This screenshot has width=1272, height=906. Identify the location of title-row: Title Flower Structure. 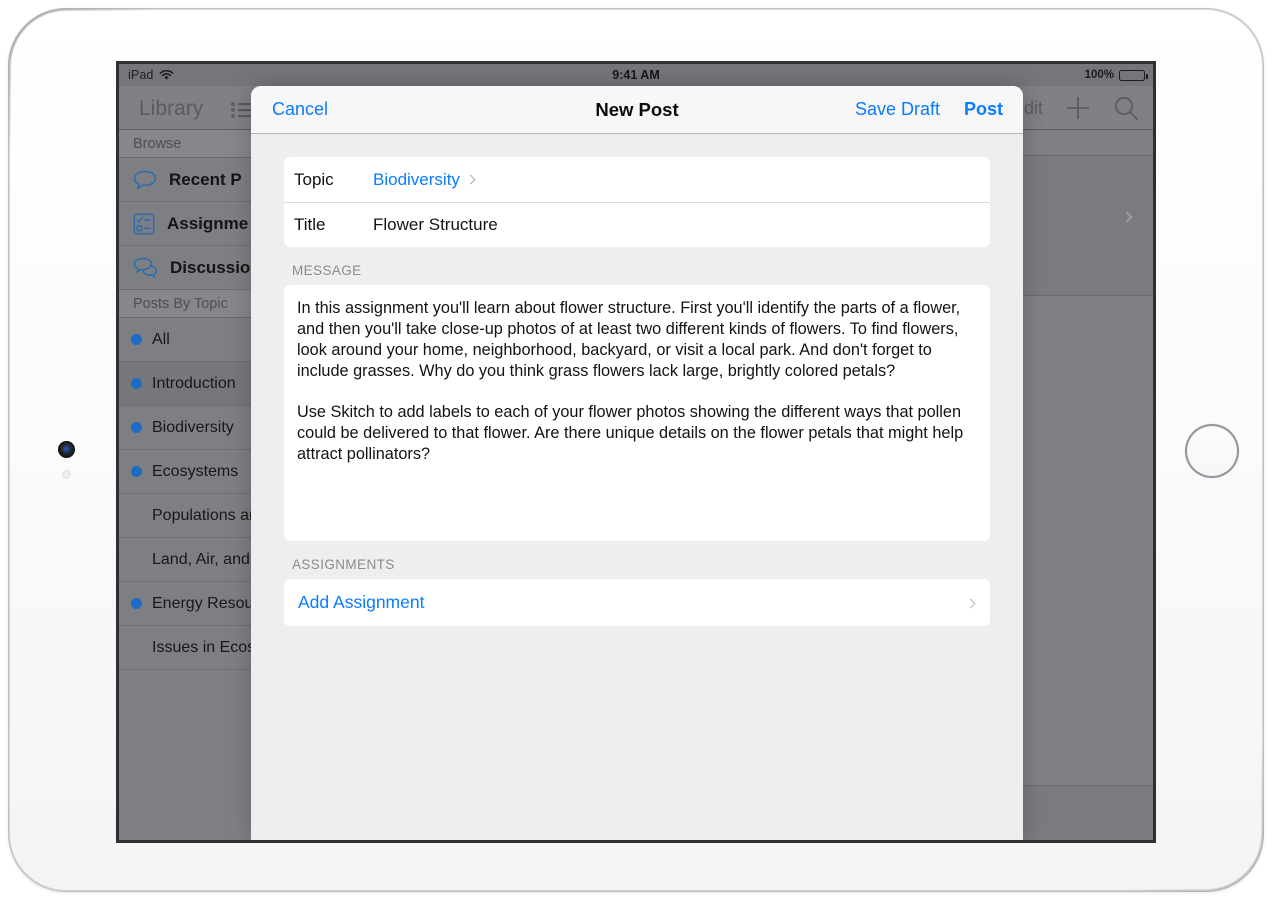
(637, 224).